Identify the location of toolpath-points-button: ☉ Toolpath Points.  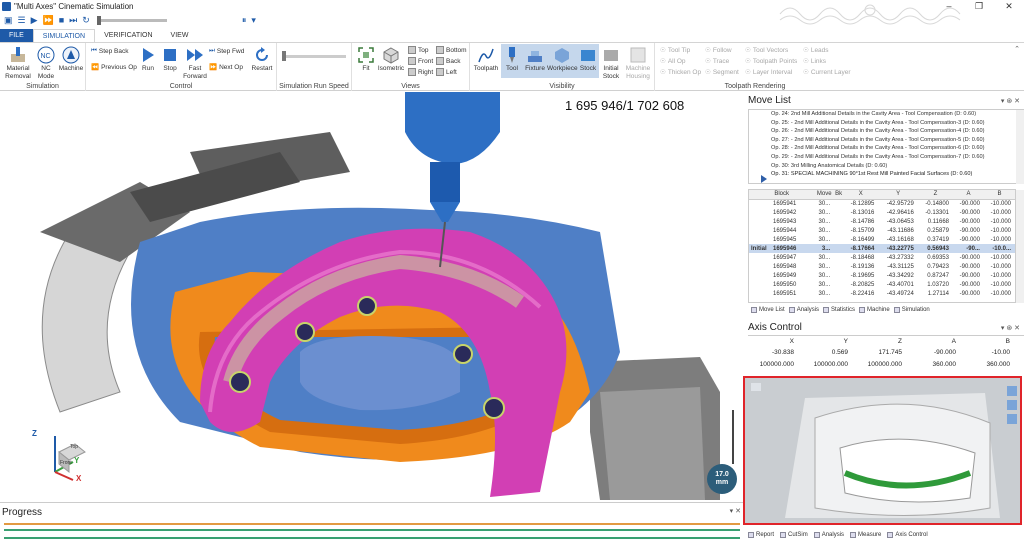
(771, 61).